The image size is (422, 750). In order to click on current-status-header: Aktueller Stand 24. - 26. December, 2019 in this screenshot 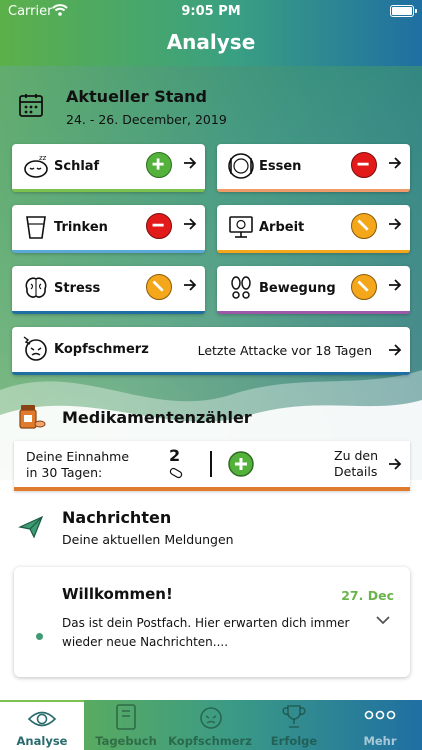, I will do `click(146, 107)`.